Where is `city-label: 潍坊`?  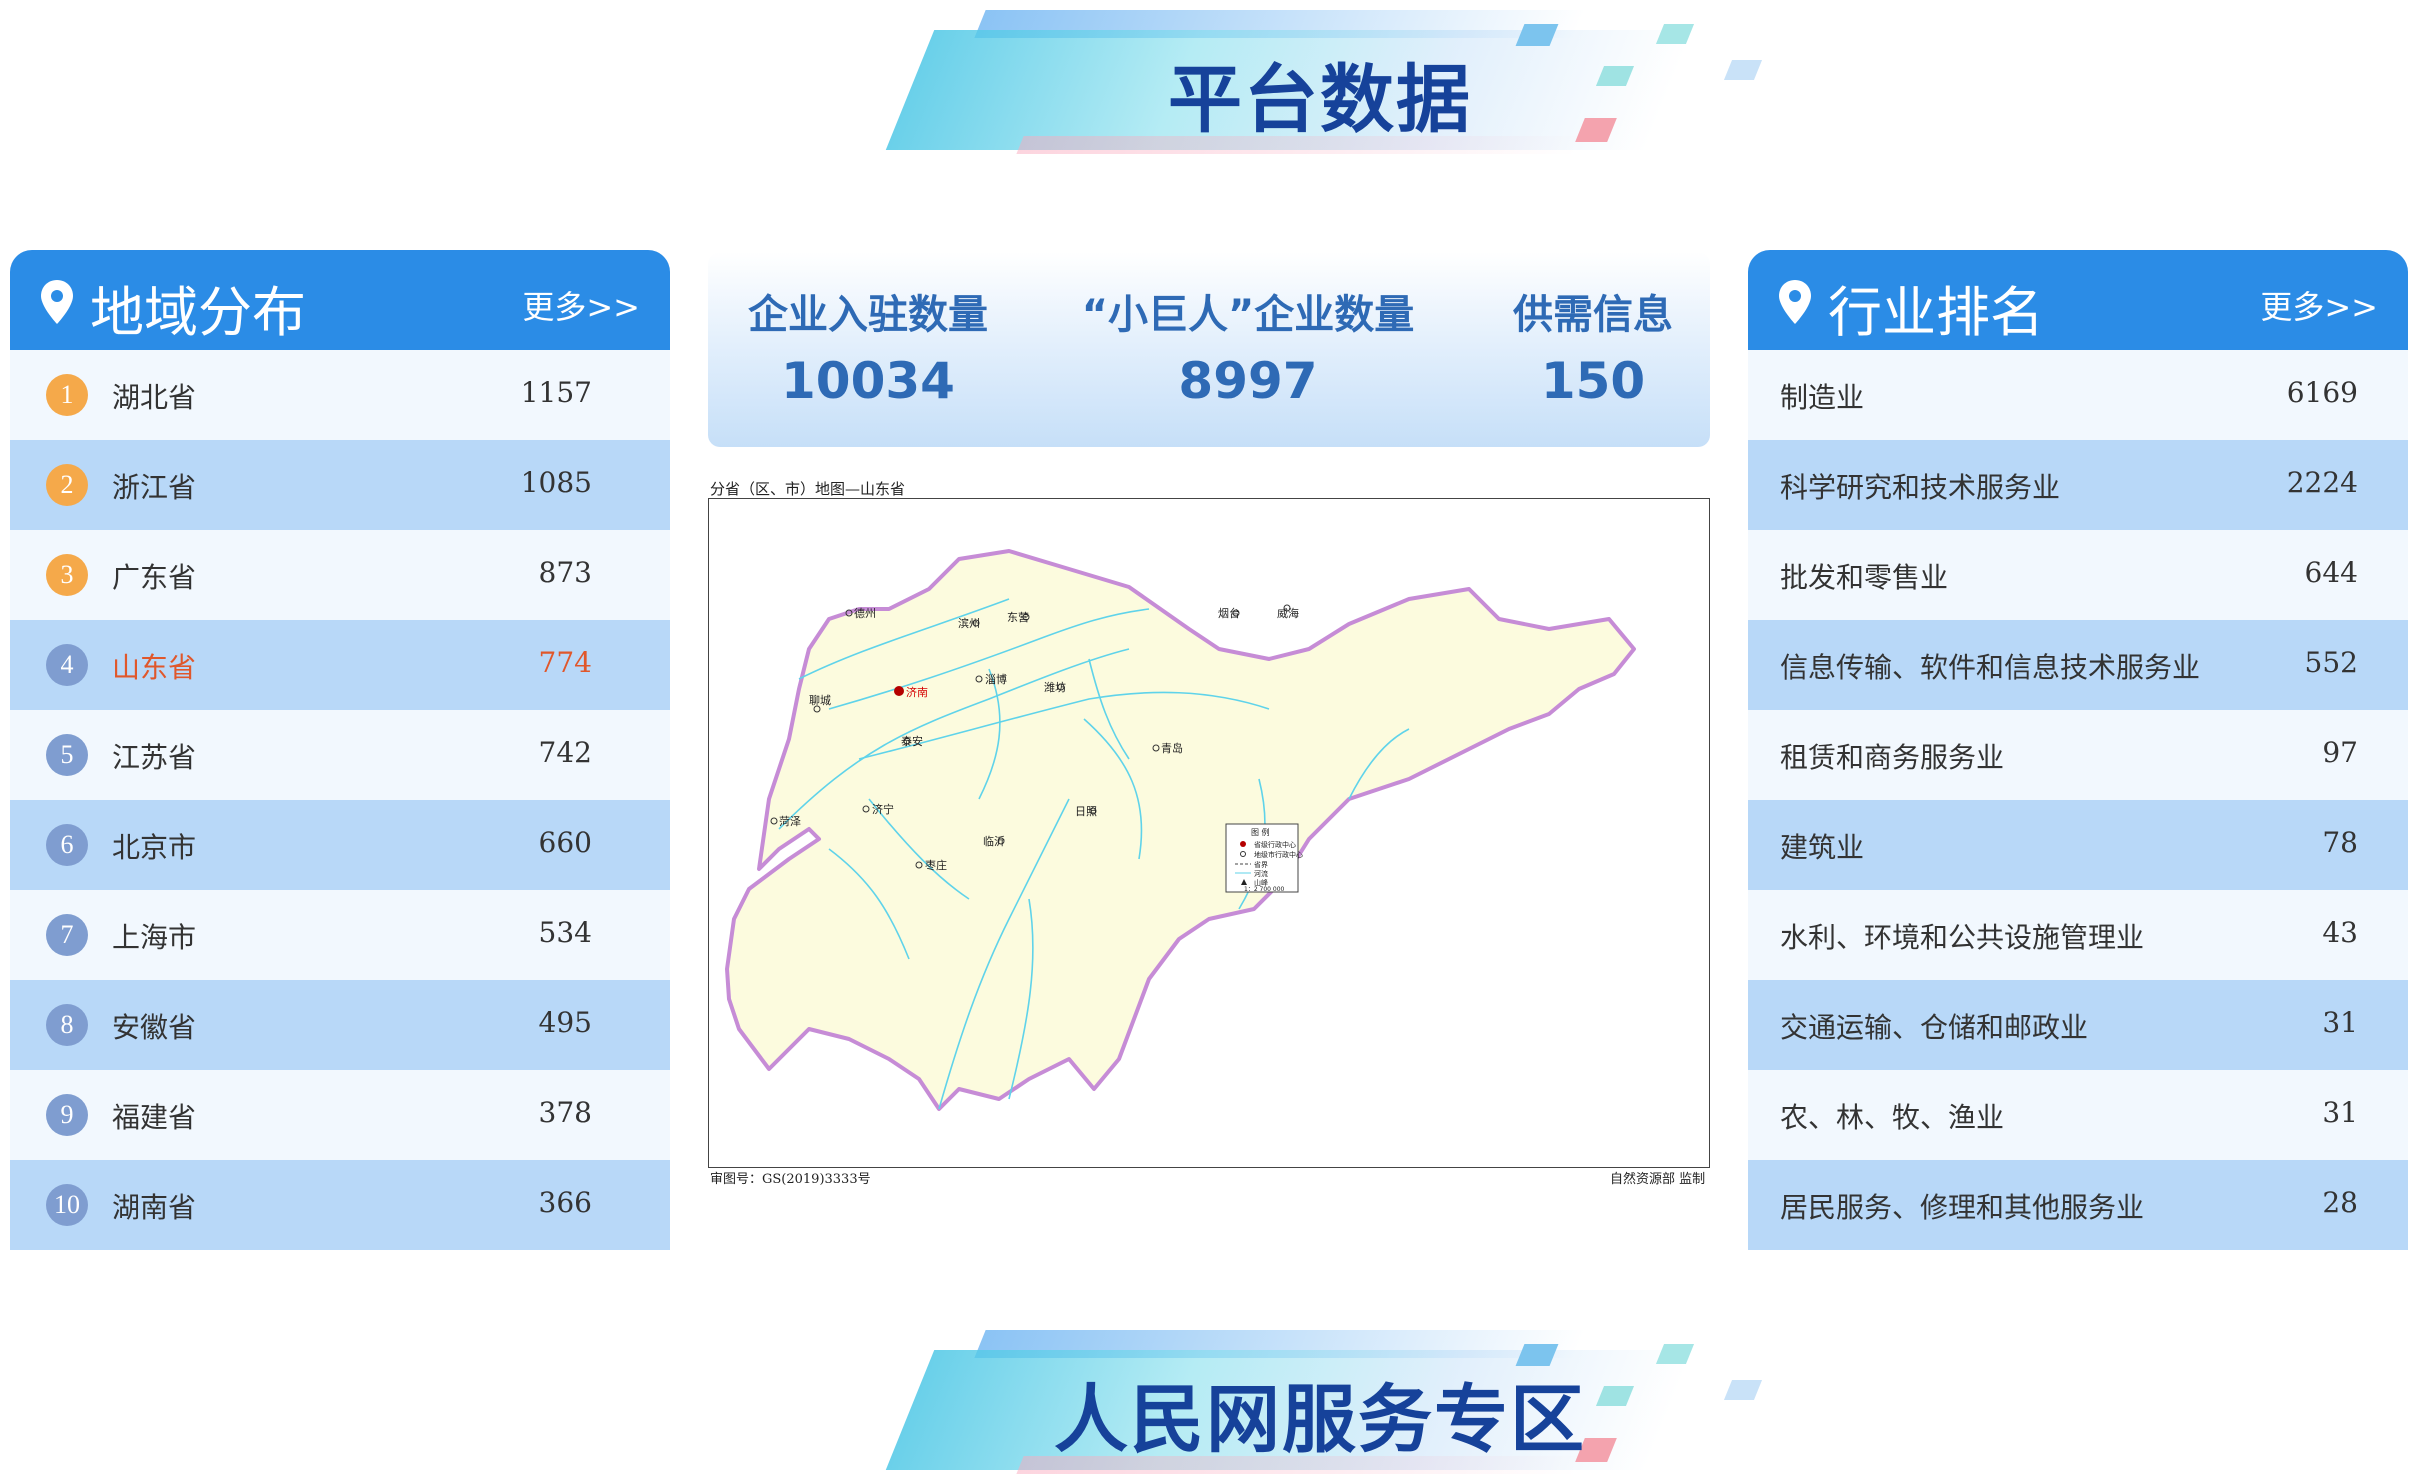 city-label: 潍坊 is located at coordinates (1055, 687).